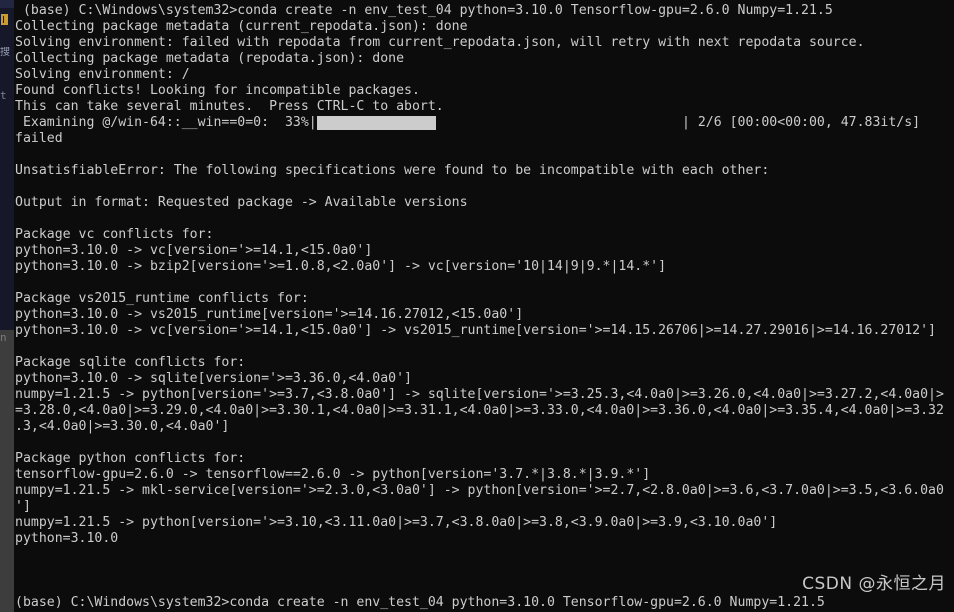 The height and width of the screenshot is (612, 954). Describe the element at coordinates (114, 234) in the screenshot. I see `terminal-line: Package vc conflicts for:` at that location.